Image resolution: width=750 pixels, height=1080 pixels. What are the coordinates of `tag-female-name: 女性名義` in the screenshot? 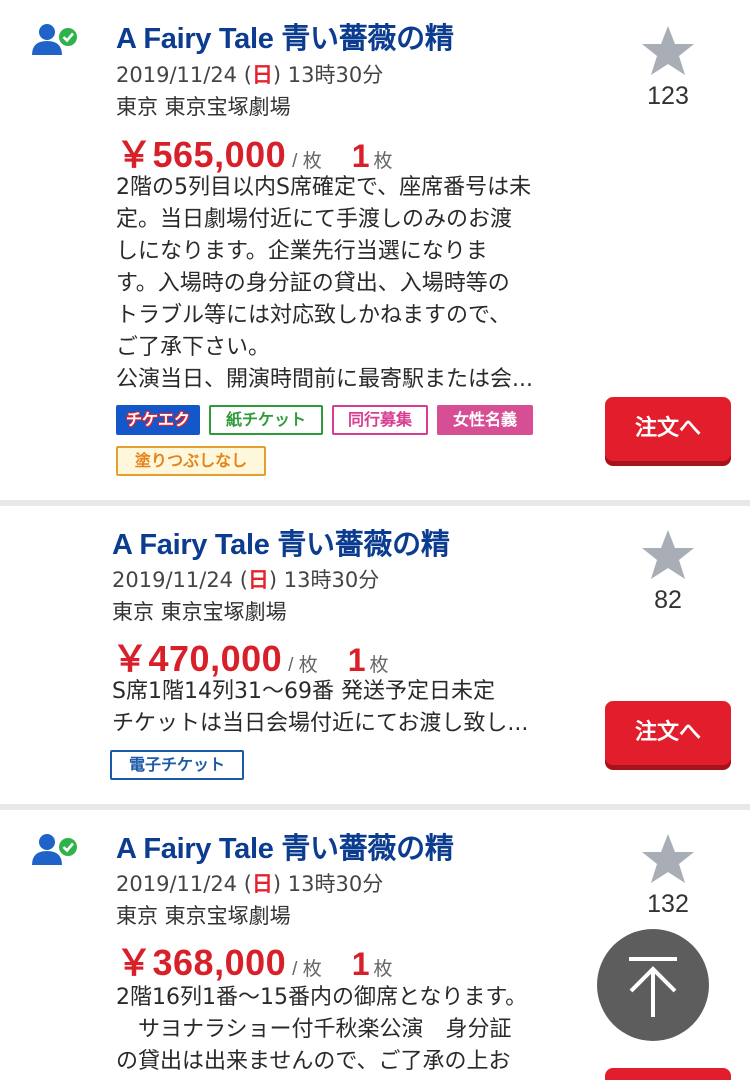 It's located at (485, 420).